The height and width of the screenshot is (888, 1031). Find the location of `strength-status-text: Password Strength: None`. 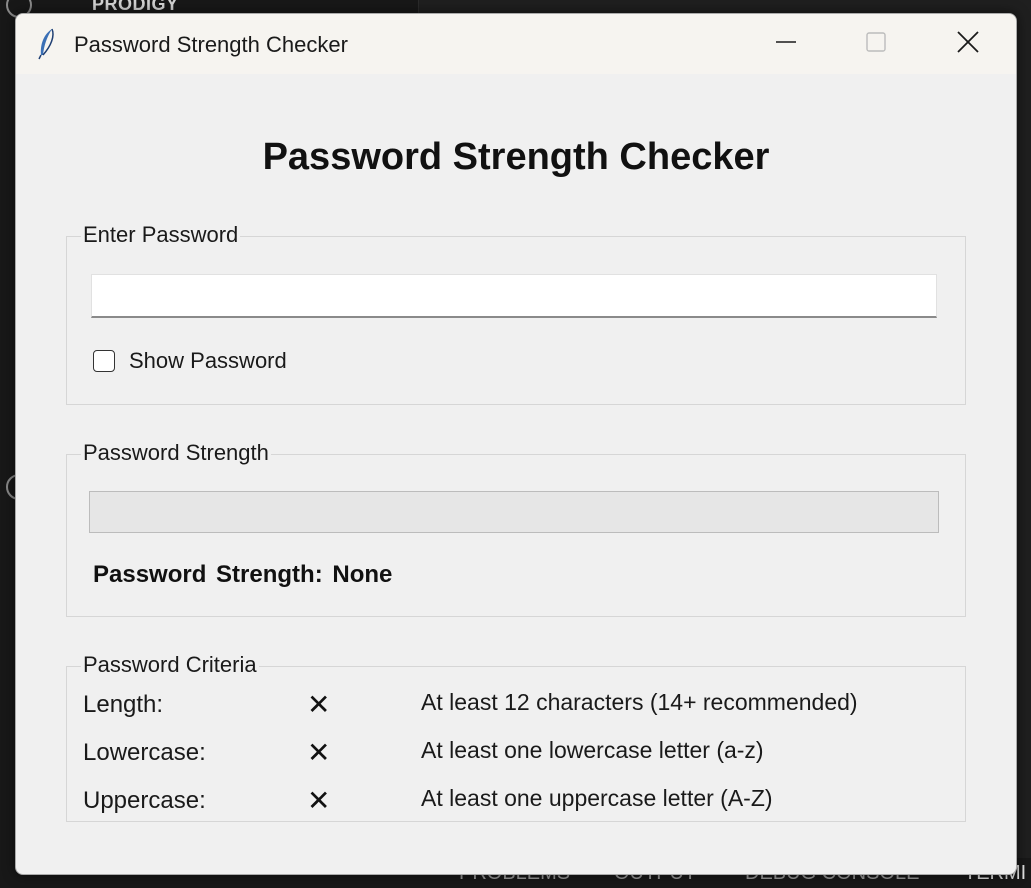

strength-status-text: Password Strength: None is located at coordinates (243, 574).